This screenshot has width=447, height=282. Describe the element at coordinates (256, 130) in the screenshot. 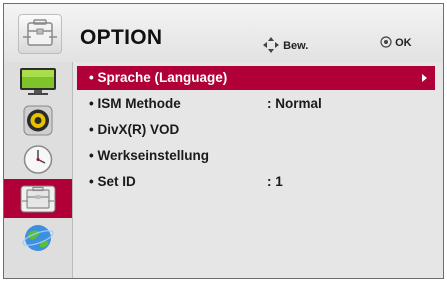

I see `menu-item-divx-vod: • DivX(R) VOD` at that location.